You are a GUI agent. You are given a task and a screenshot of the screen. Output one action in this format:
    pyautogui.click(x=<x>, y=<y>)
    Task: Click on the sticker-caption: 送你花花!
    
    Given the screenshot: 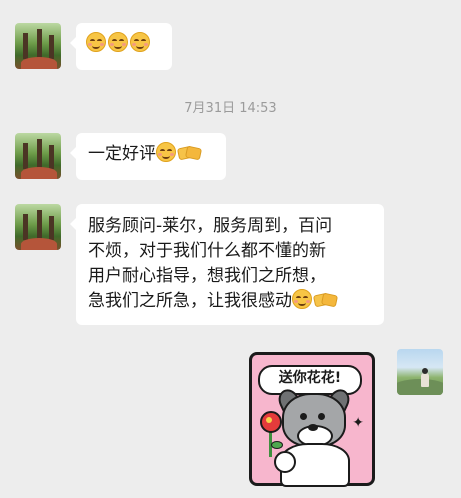 What is the action you would take?
    pyautogui.click(x=310, y=380)
    